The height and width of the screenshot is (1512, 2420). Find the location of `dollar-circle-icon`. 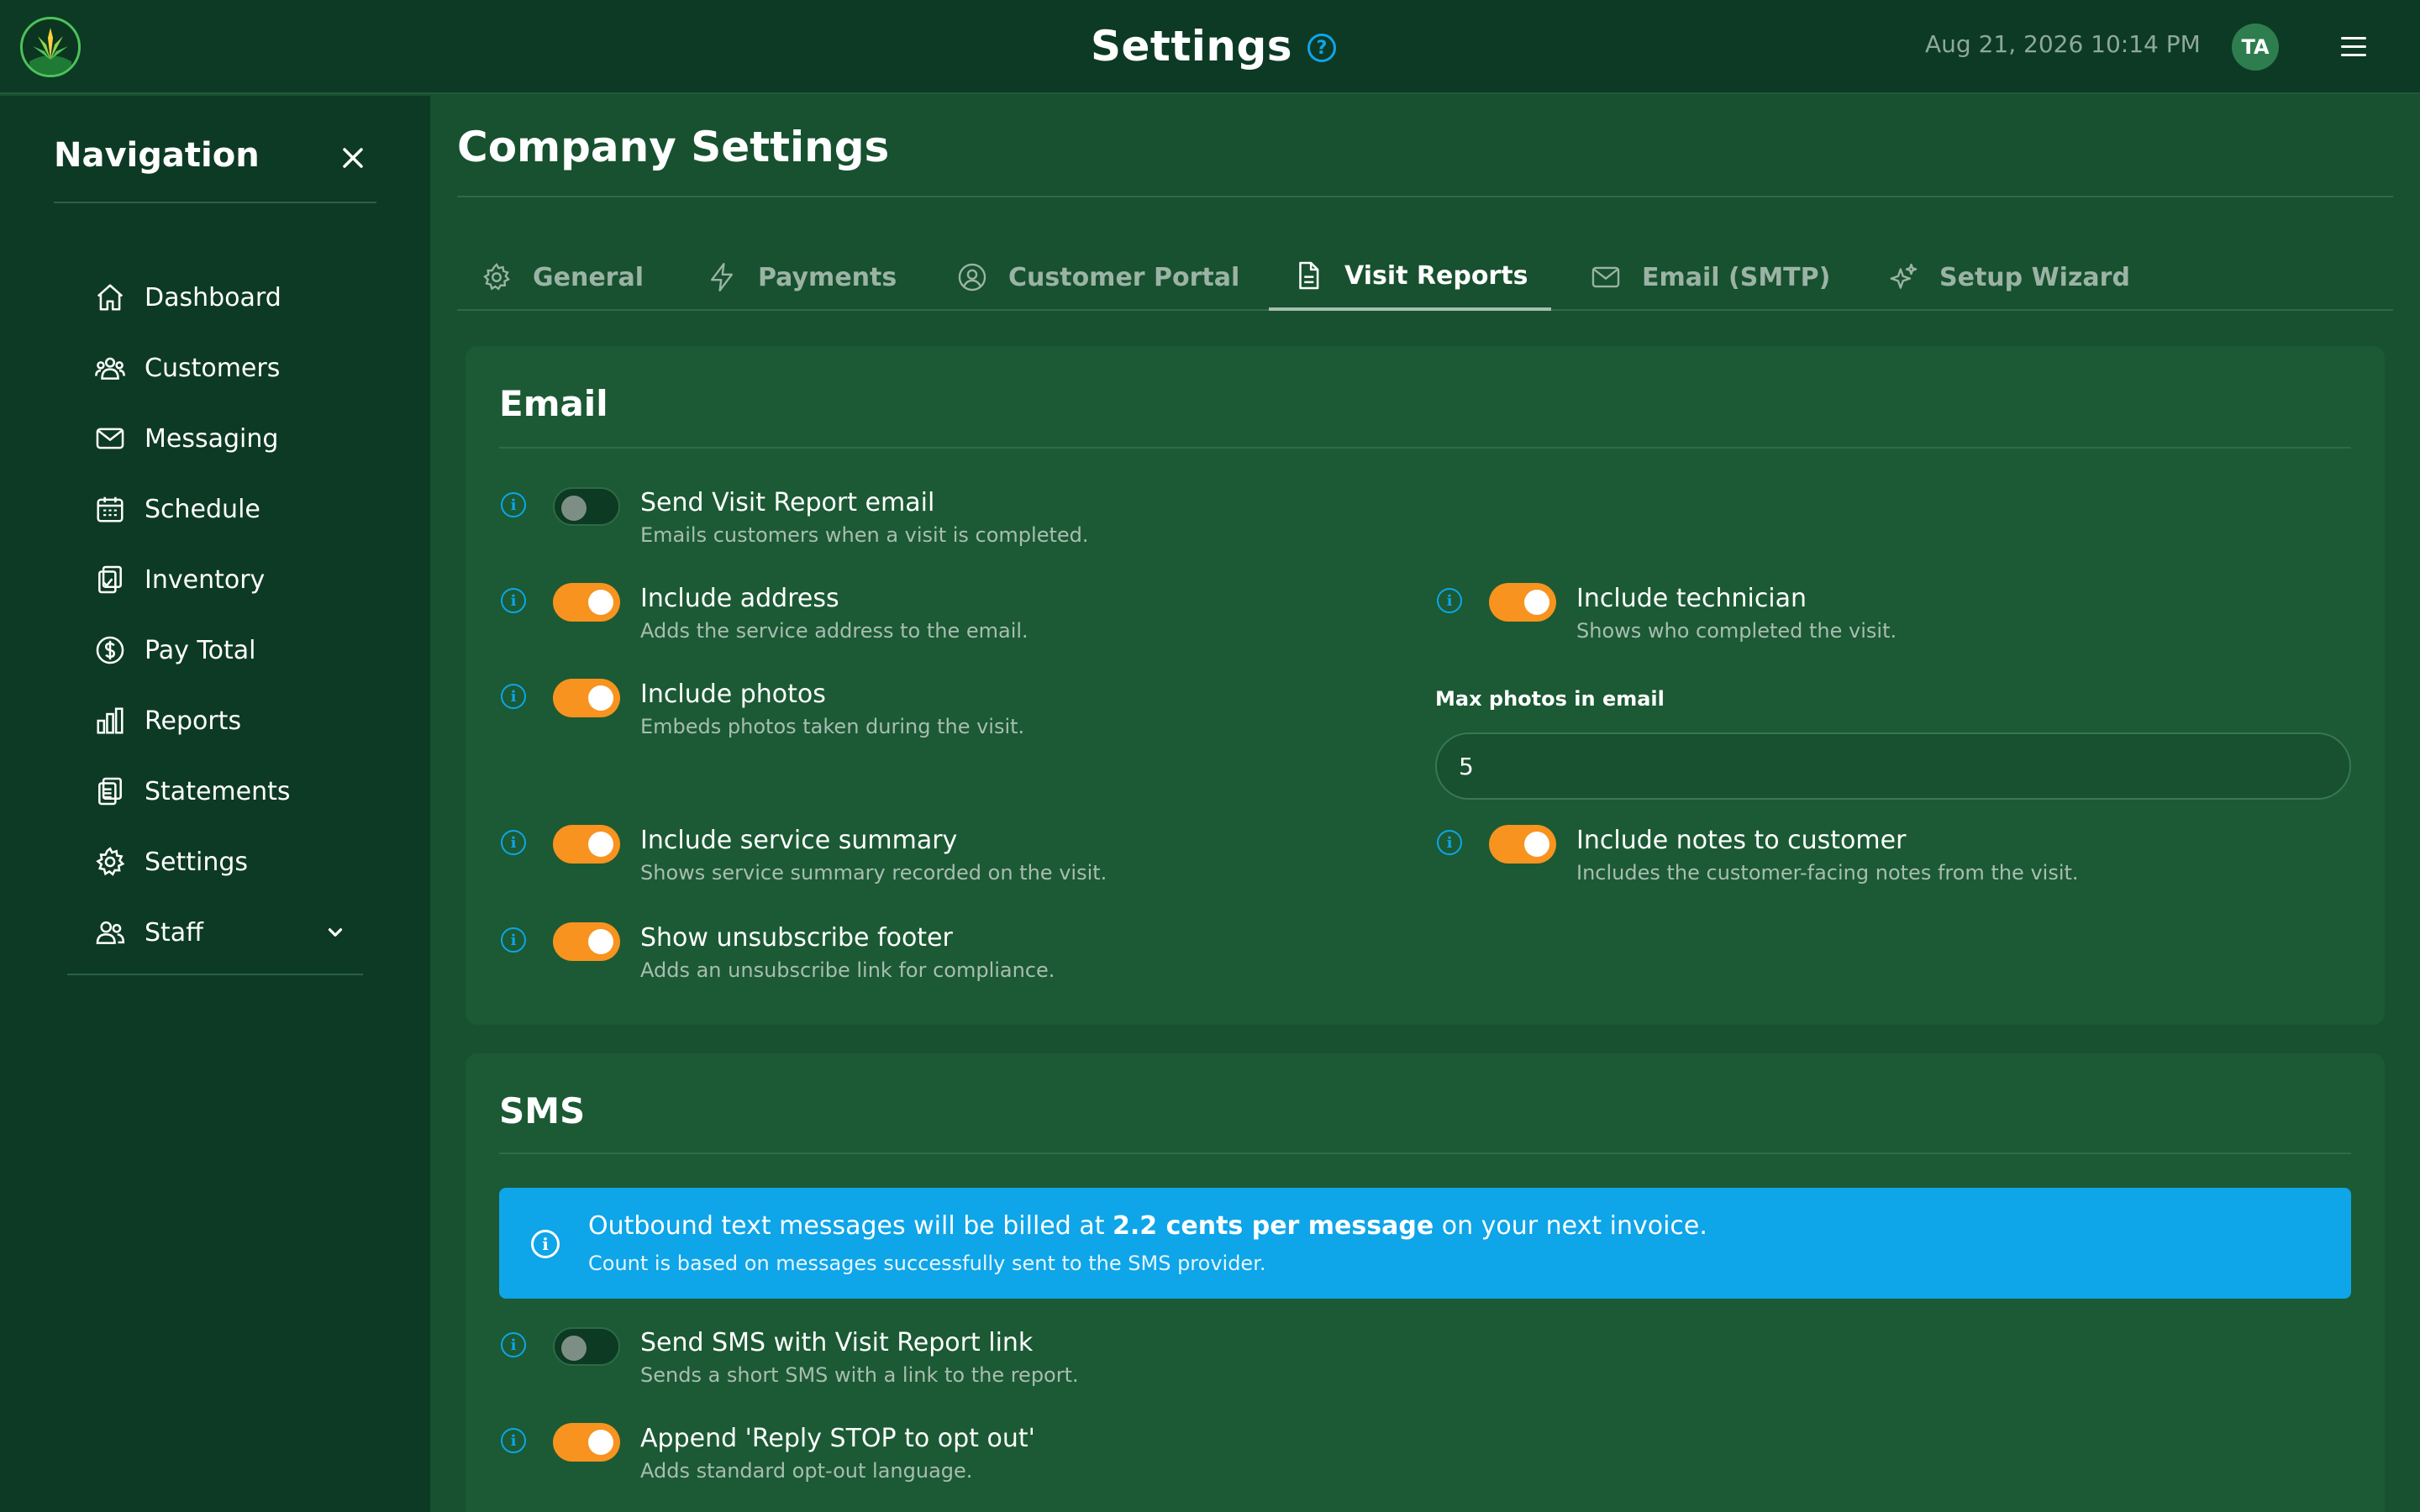

dollar-circle-icon is located at coordinates (110, 650).